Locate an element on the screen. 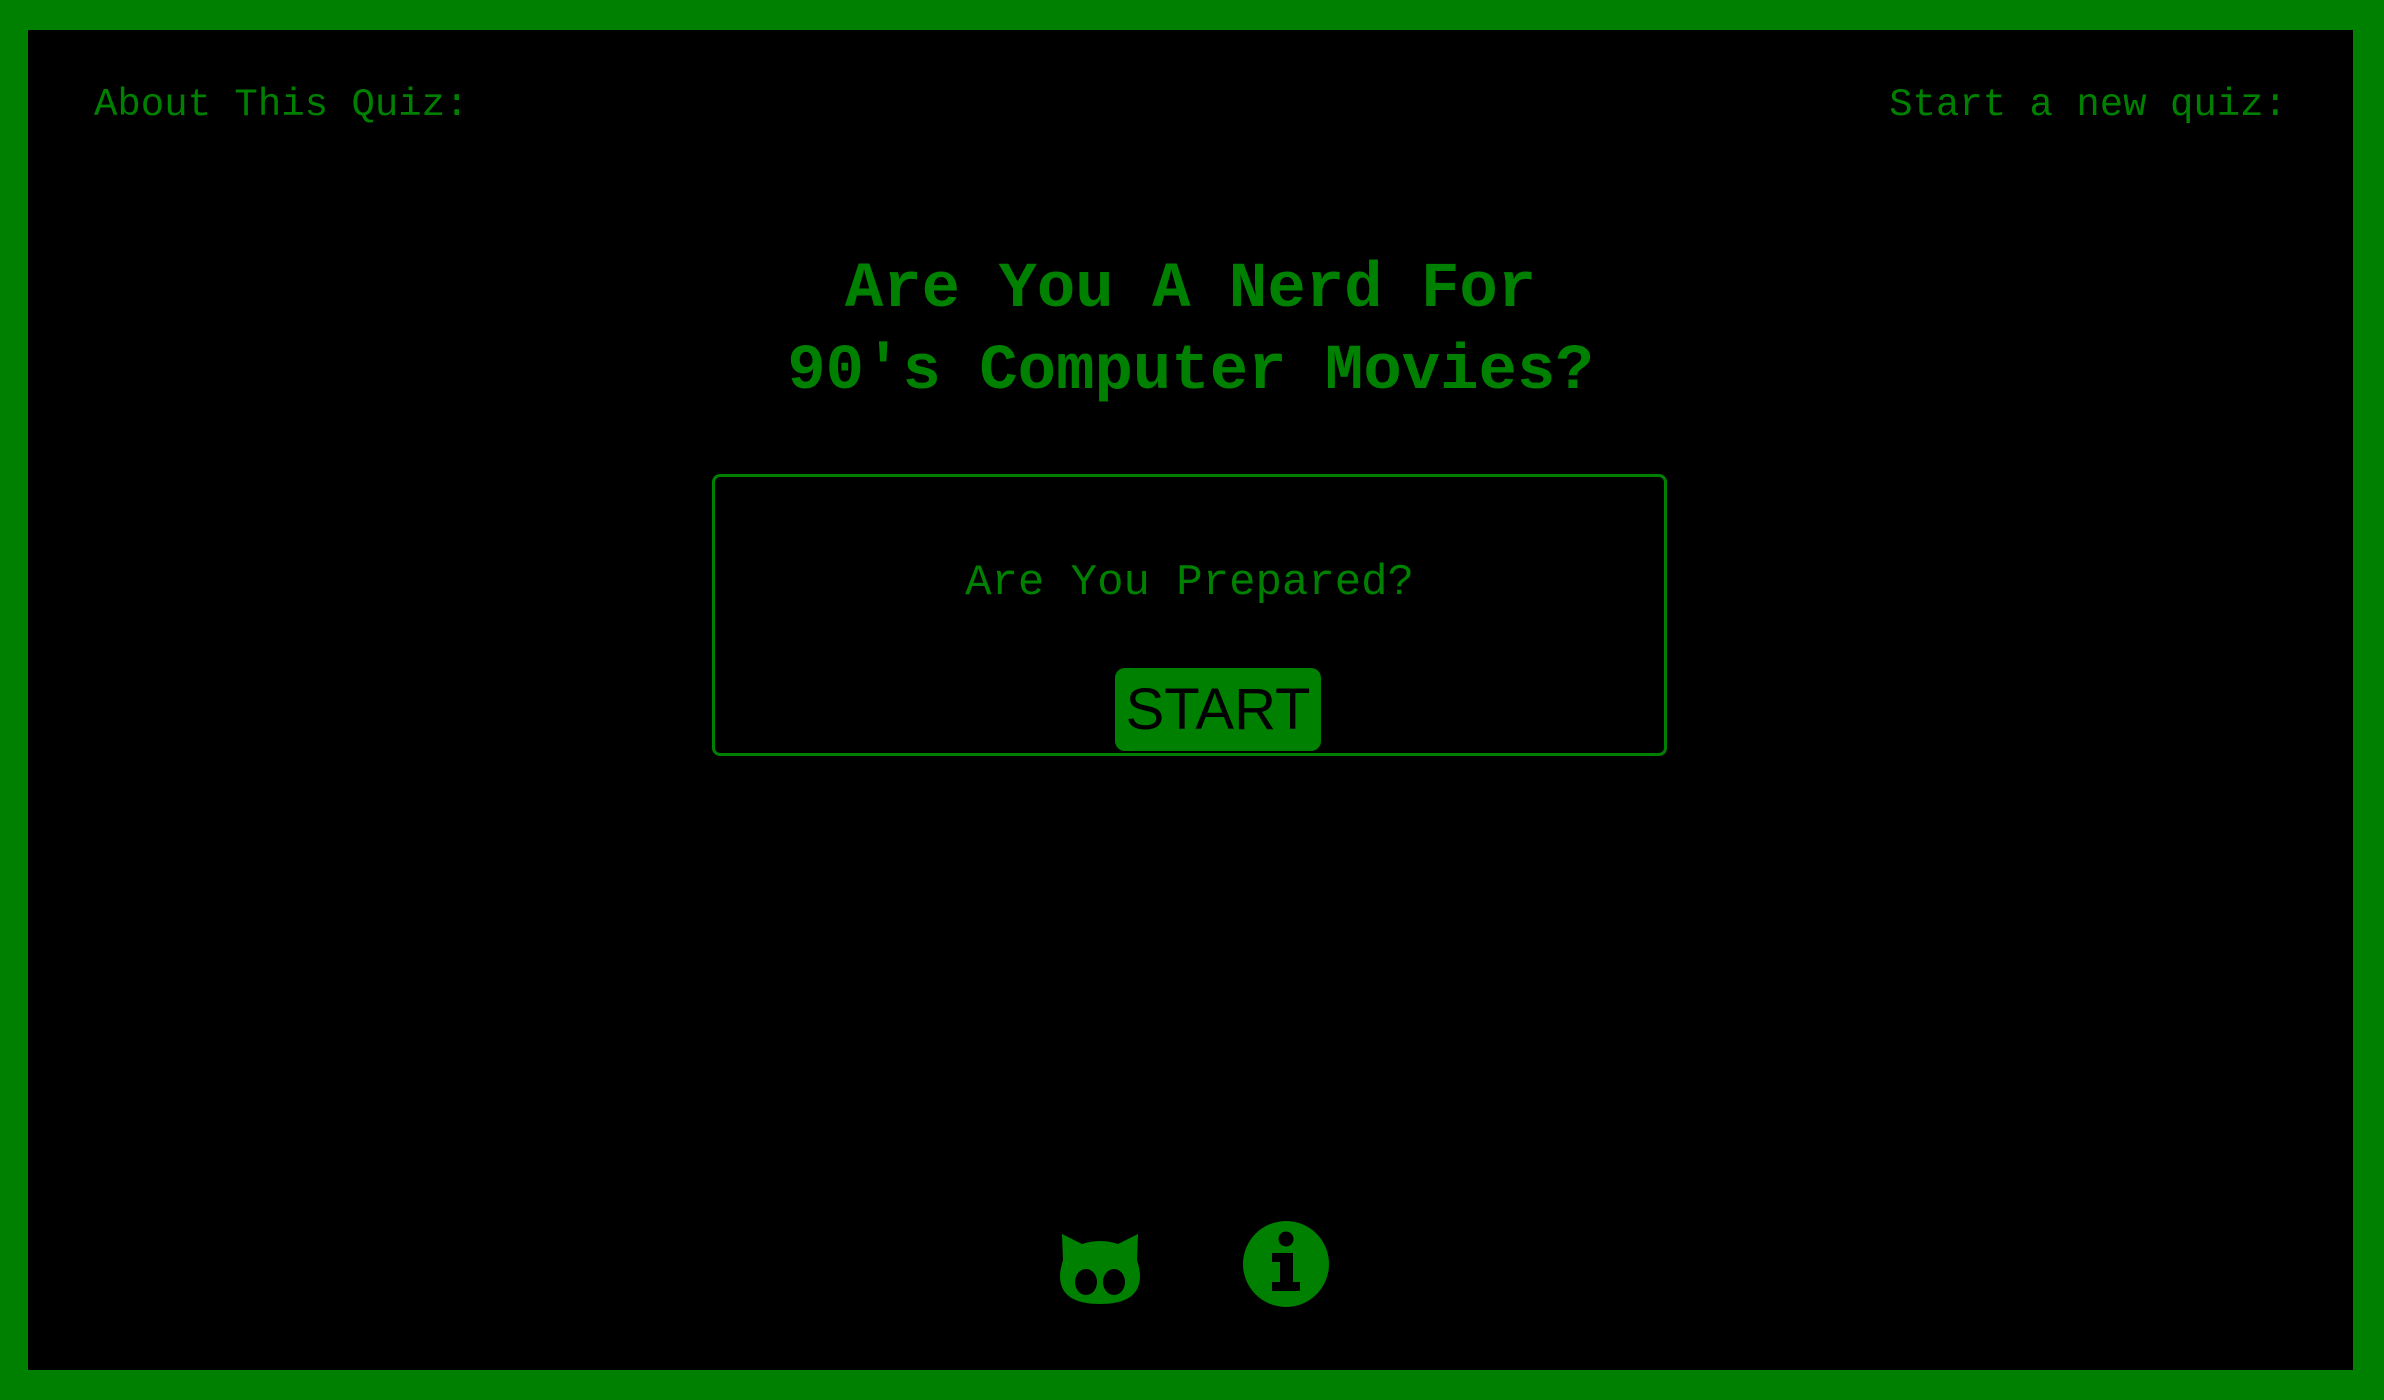 The image size is (2384, 1400). info-icon is located at coordinates (1286, 1264).